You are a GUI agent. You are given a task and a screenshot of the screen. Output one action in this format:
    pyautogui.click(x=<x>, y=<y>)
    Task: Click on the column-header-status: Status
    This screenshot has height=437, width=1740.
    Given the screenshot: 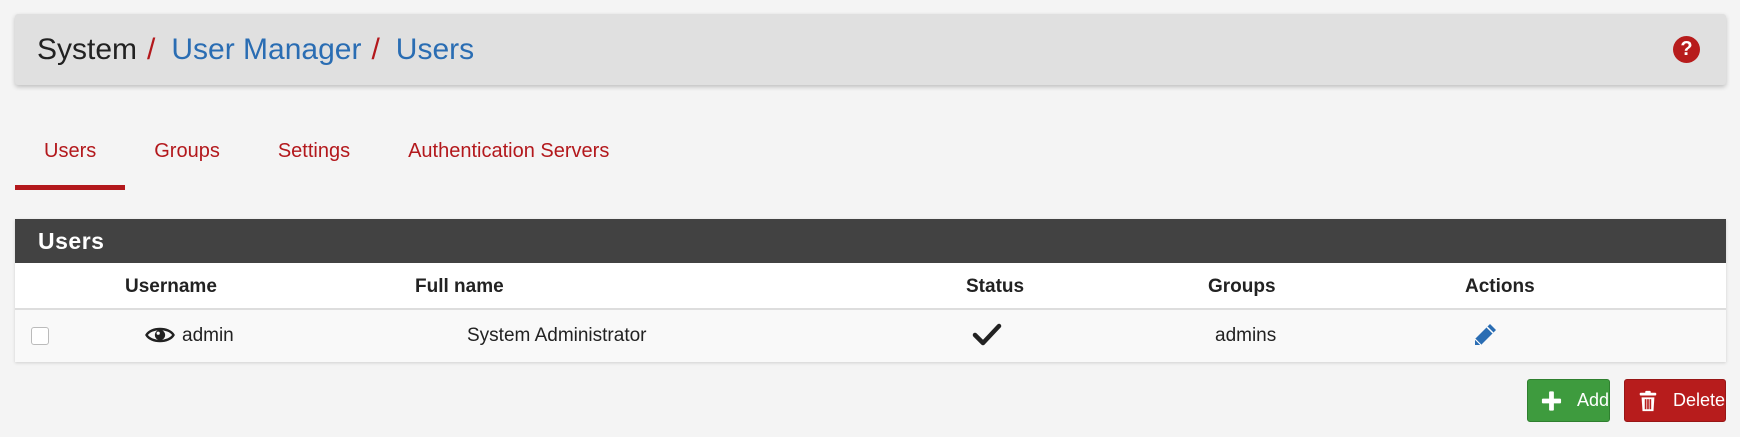 What is the action you would take?
    pyautogui.click(x=995, y=286)
    